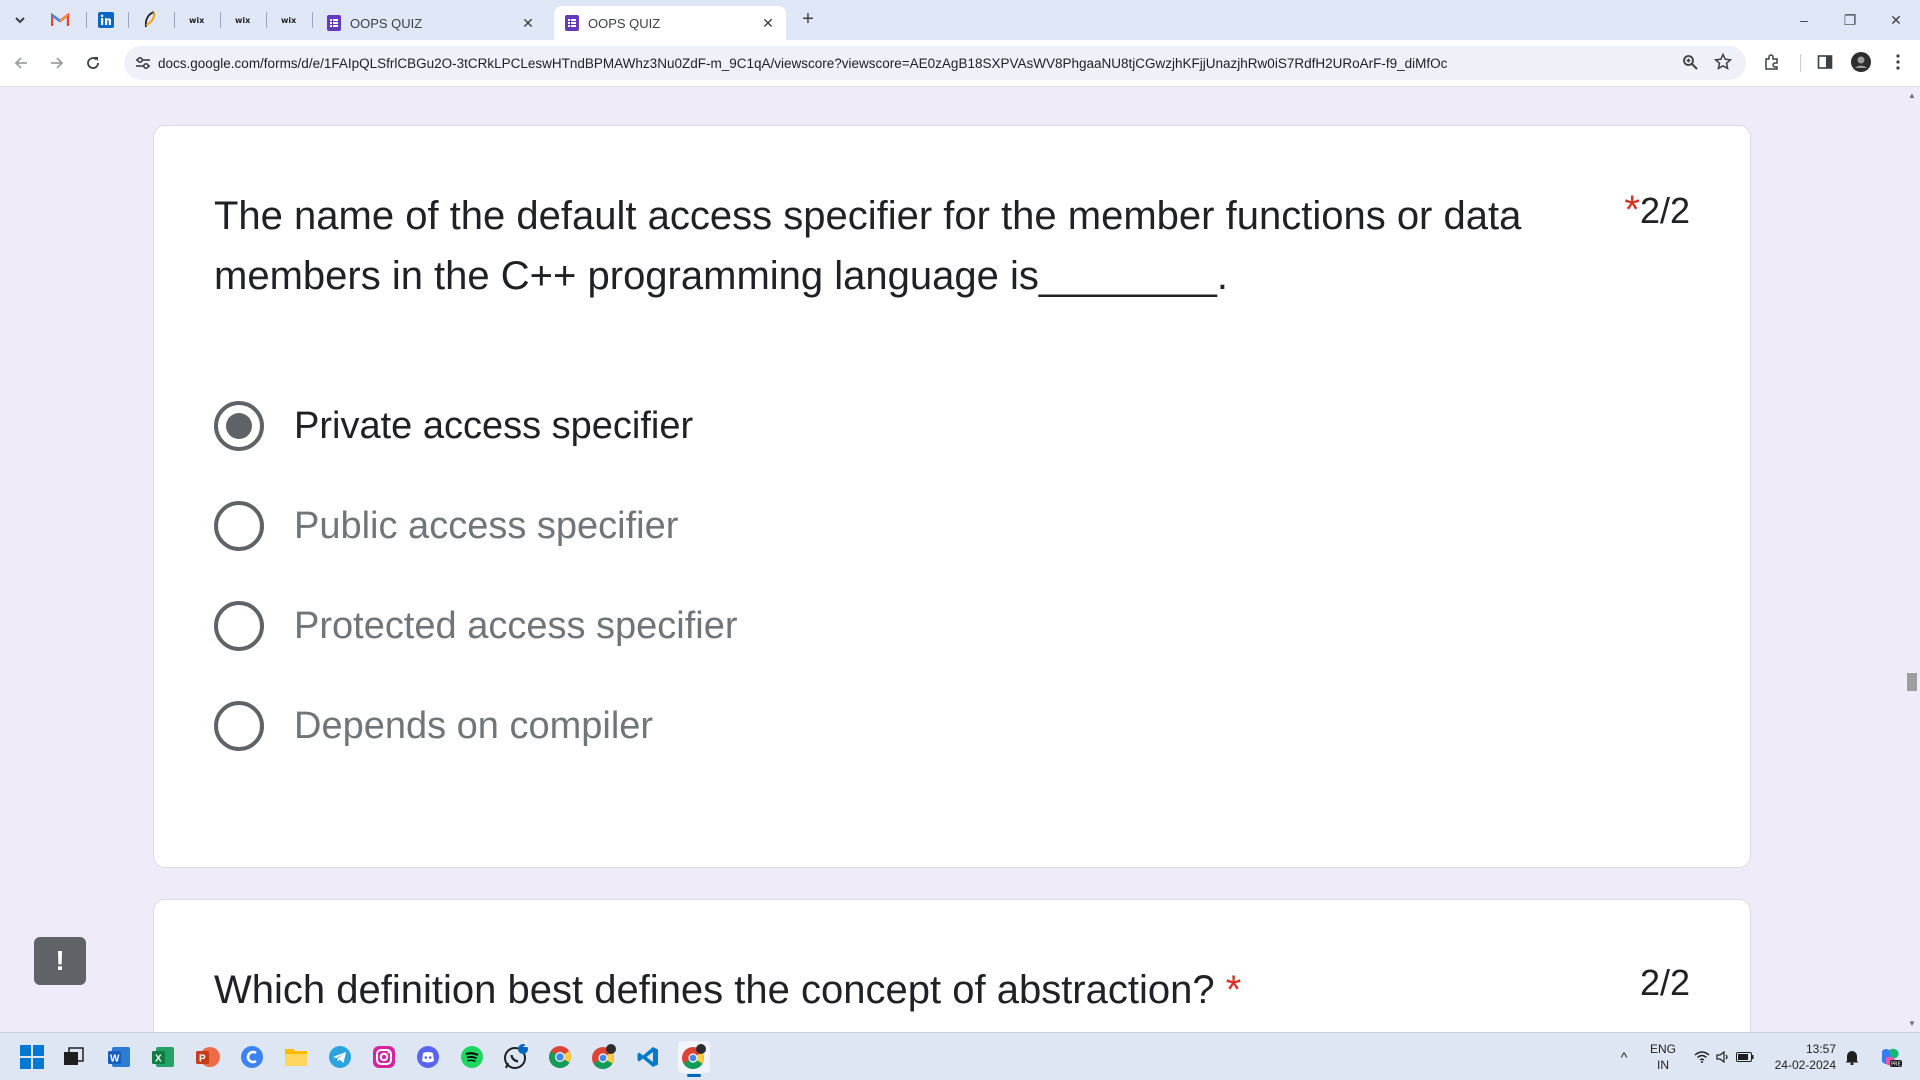  Describe the element at coordinates (1772, 62) in the screenshot. I see `extensions-icon` at that location.